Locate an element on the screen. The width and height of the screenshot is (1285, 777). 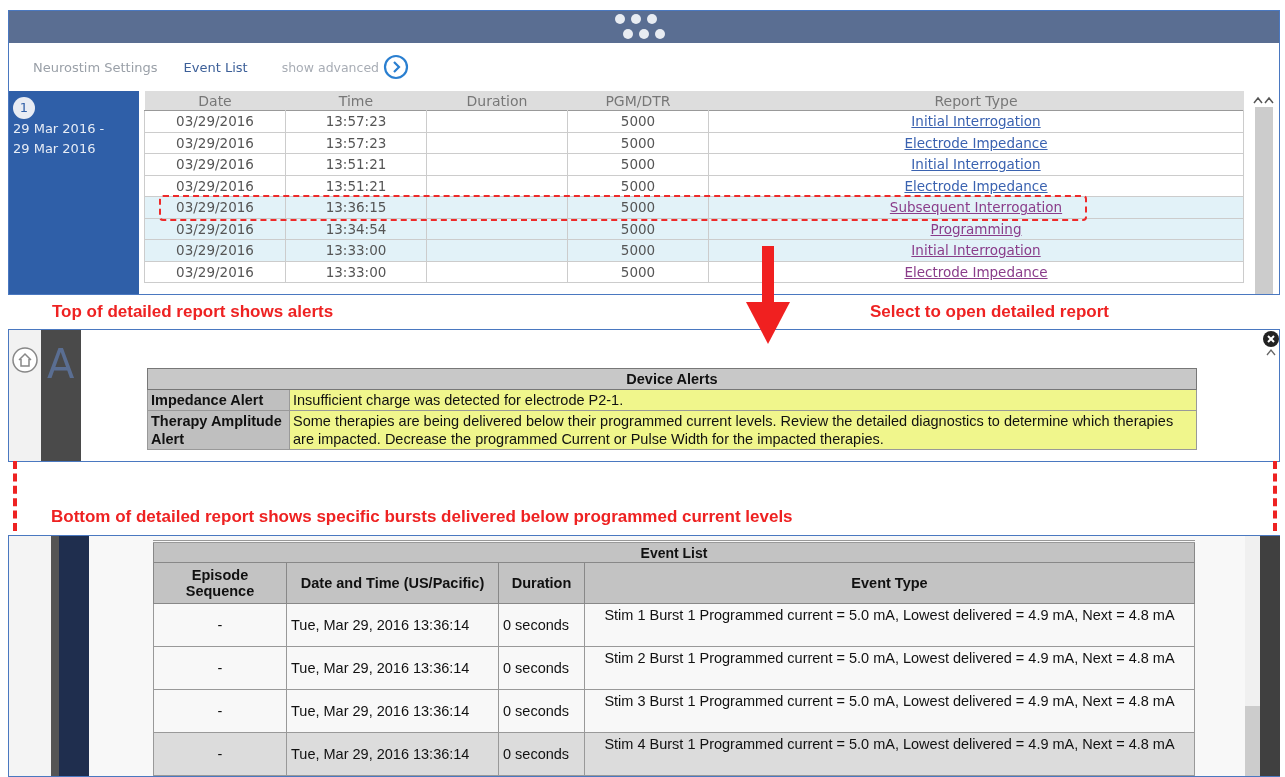
table-row: - Tue, Mar 29, 2016 13:36:14 0 seconds Stim 1 Burst 1 Programmed current = 5.0 mA, Lowest delivered = 4.9 mA, Next = 4.8 mA is located at coordinates (674, 625).